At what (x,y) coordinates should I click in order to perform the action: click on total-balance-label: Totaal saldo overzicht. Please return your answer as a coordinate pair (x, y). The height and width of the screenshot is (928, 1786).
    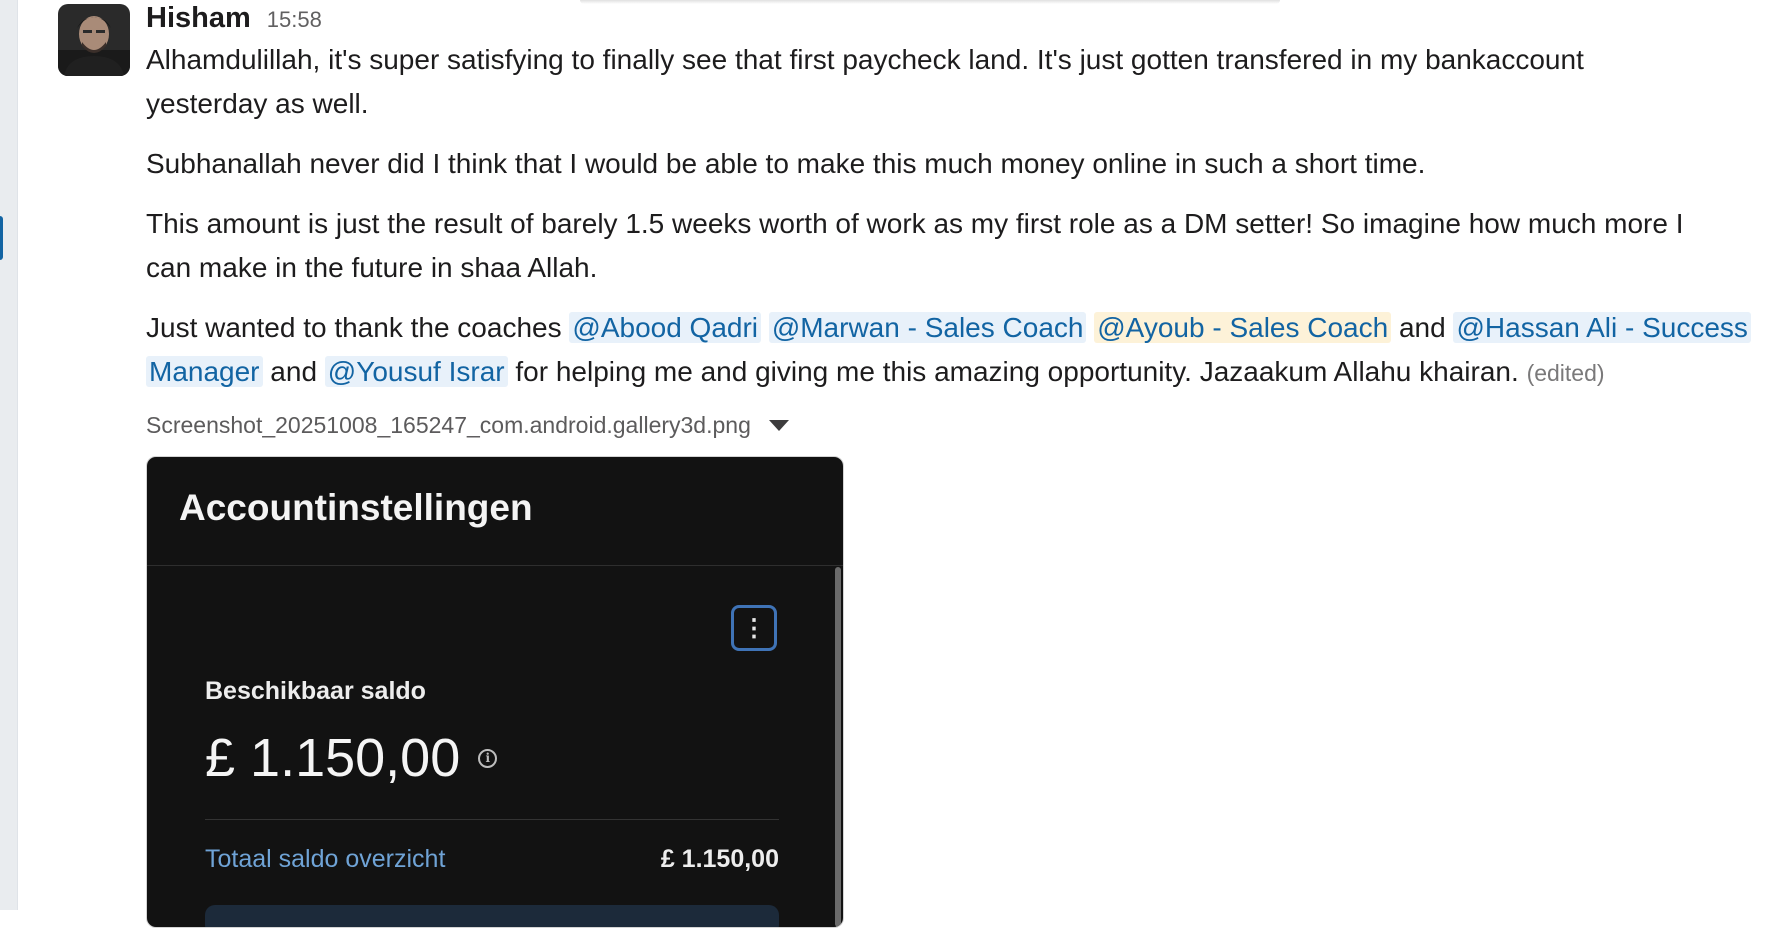
    Looking at the image, I should click on (325, 859).